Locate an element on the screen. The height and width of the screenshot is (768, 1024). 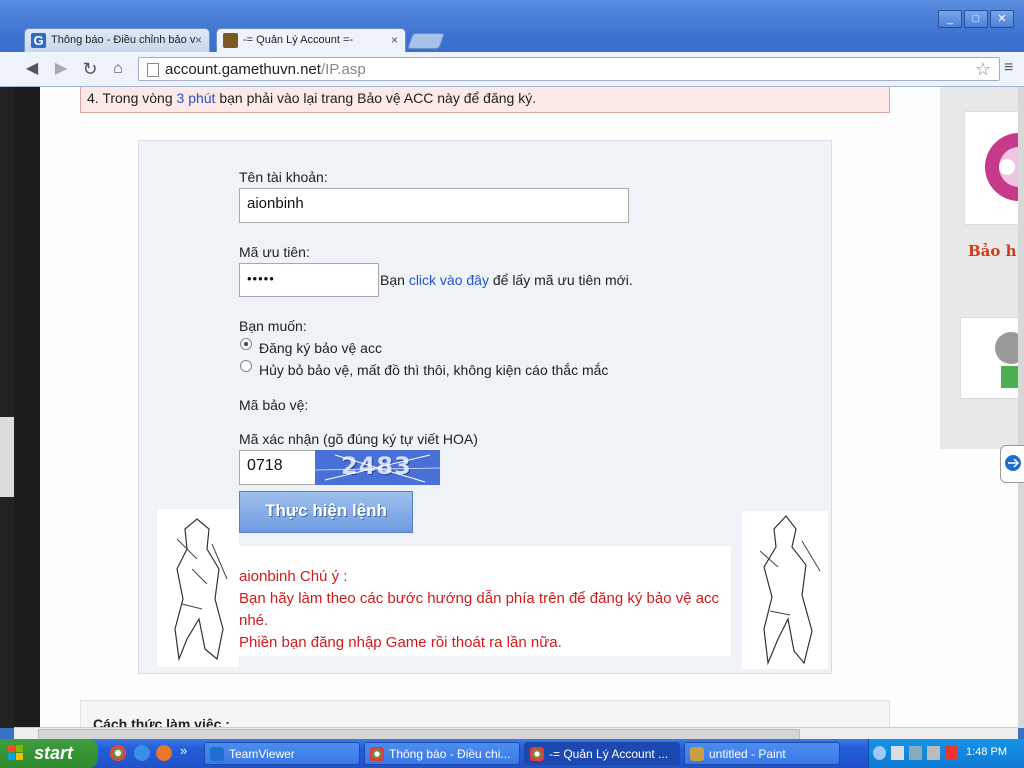
game-favicon-icon is located at coordinates (230, 40).